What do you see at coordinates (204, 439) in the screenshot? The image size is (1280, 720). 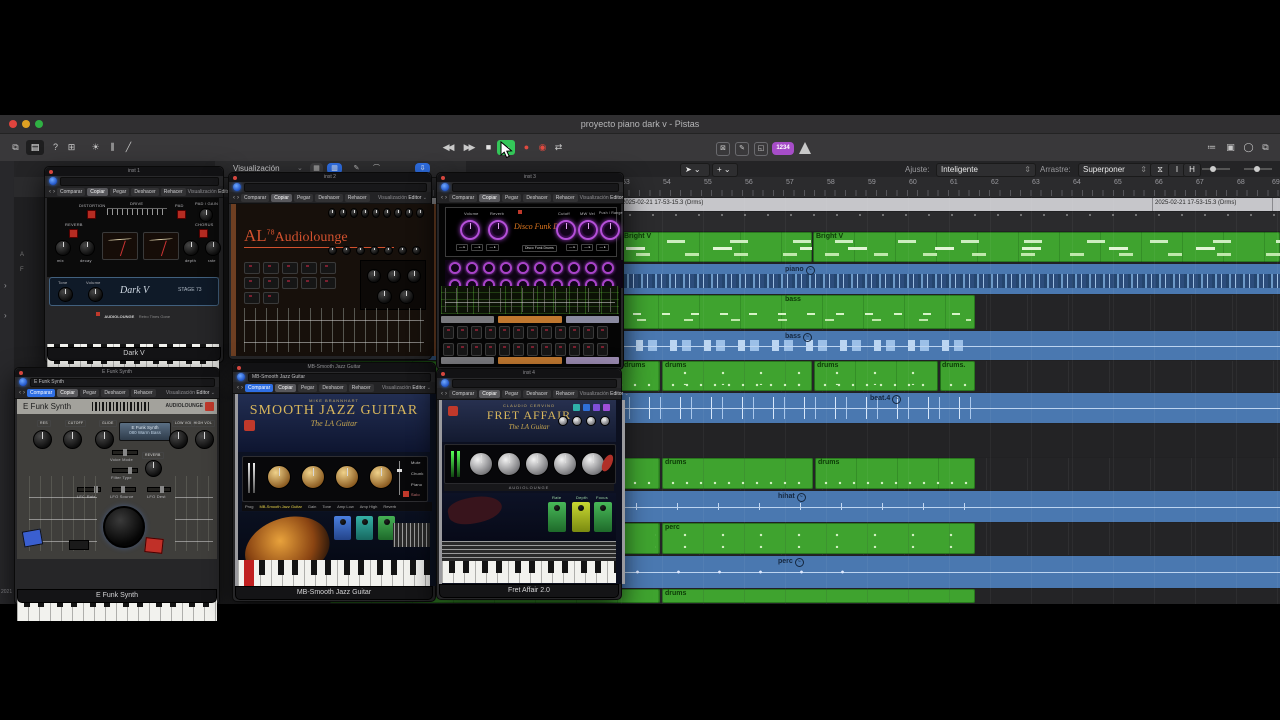 I see `highvol-knob` at bounding box center [204, 439].